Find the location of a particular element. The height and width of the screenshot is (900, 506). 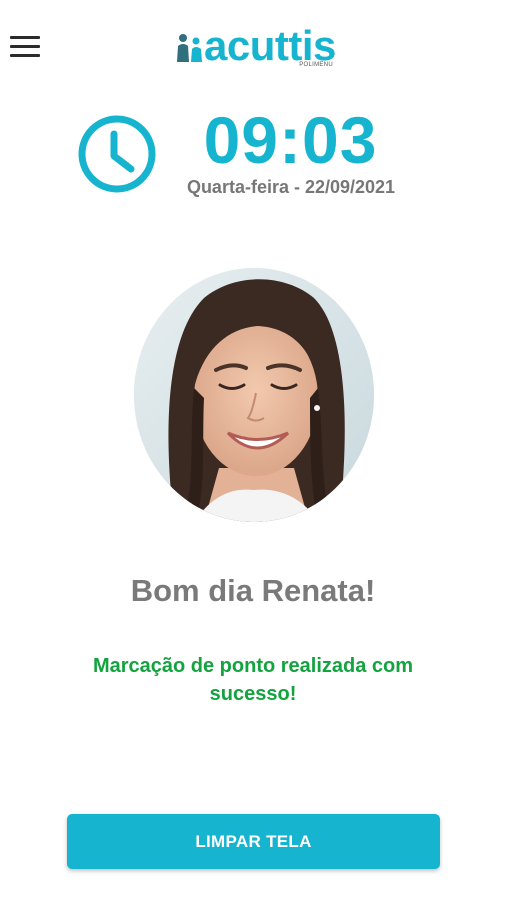

clear-screen-button: LIMPAR TELA is located at coordinates (253, 841).